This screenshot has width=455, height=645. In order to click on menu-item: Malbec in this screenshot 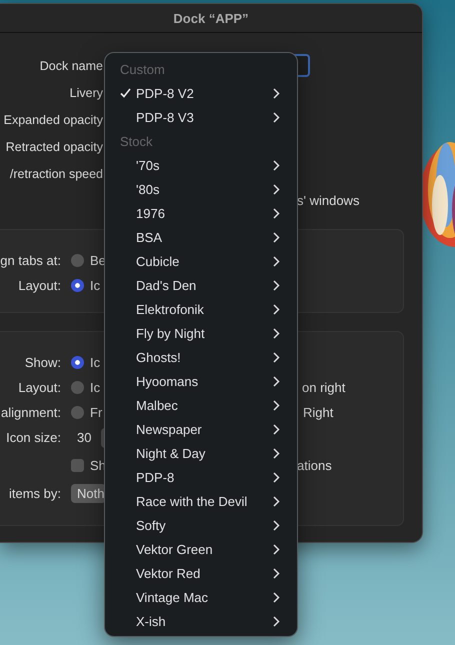, I will do `click(201, 405)`.